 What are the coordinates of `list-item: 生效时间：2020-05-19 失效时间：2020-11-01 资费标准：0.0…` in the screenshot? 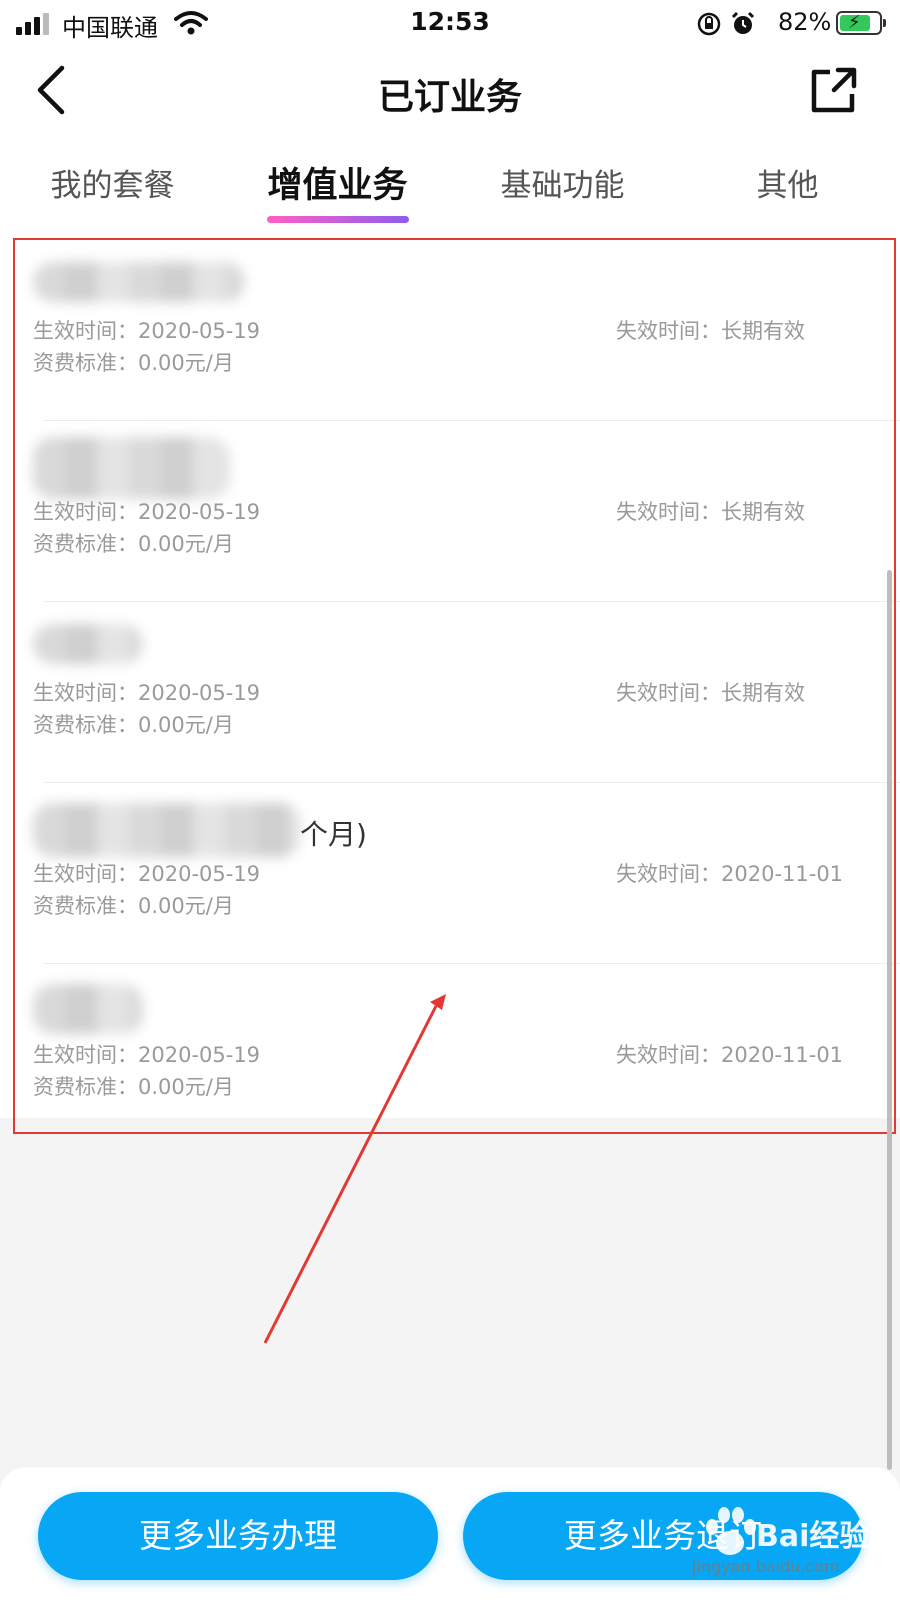 It's located at (450, 1054).